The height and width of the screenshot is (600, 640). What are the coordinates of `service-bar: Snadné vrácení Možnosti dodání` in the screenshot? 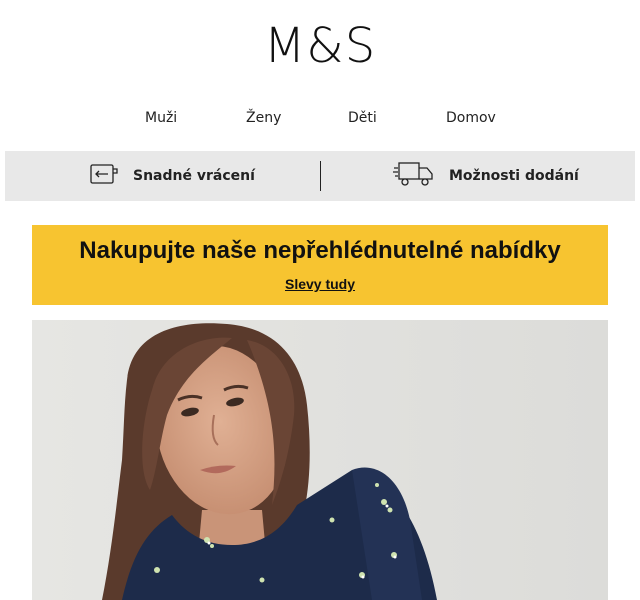 It's located at (320, 176).